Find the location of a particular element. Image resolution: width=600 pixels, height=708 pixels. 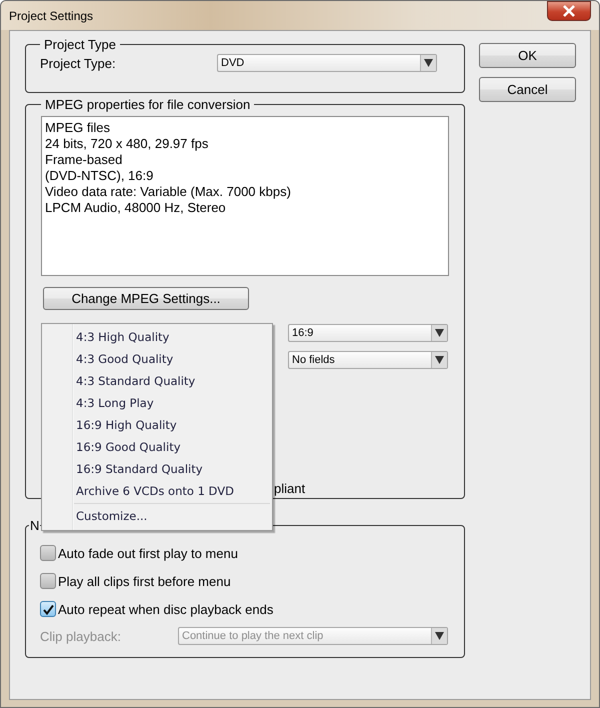

property-line: (DVD-NTSC), 16:9 is located at coordinates (99, 176).